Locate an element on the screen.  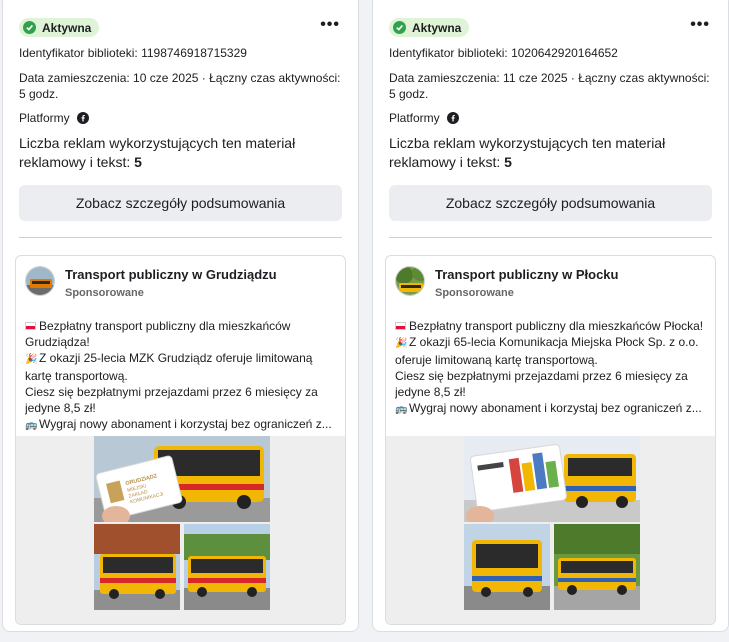
ad-image-main is located at coordinates (552, 479).